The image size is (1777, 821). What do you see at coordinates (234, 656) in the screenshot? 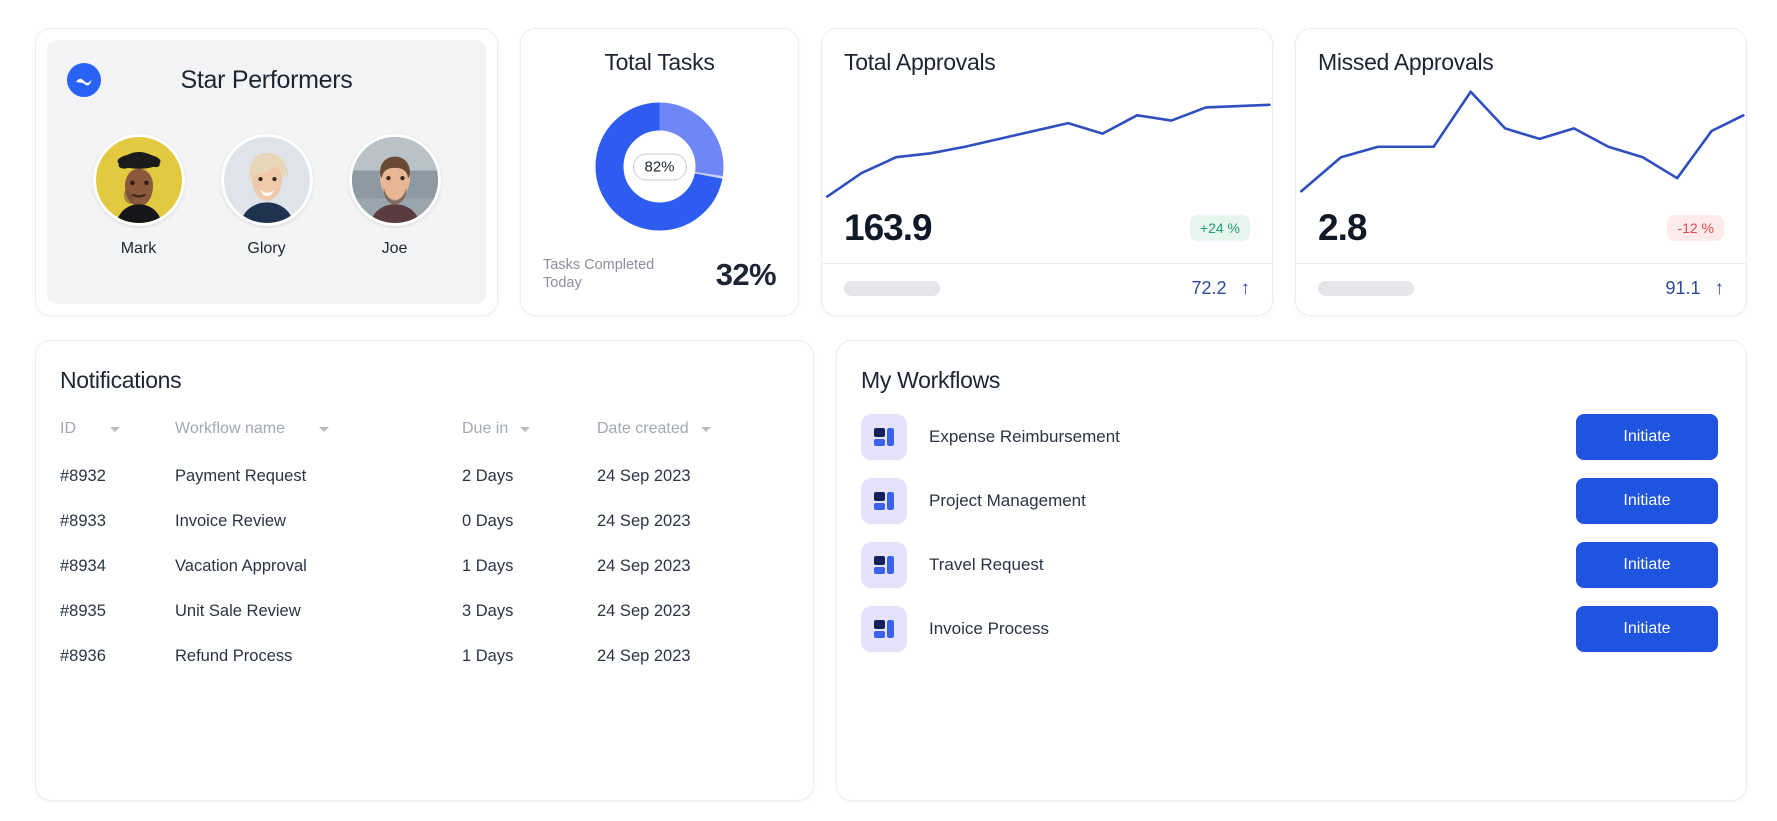
I see `cell-workflow-name: Refund Process` at bounding box center [234, 656].